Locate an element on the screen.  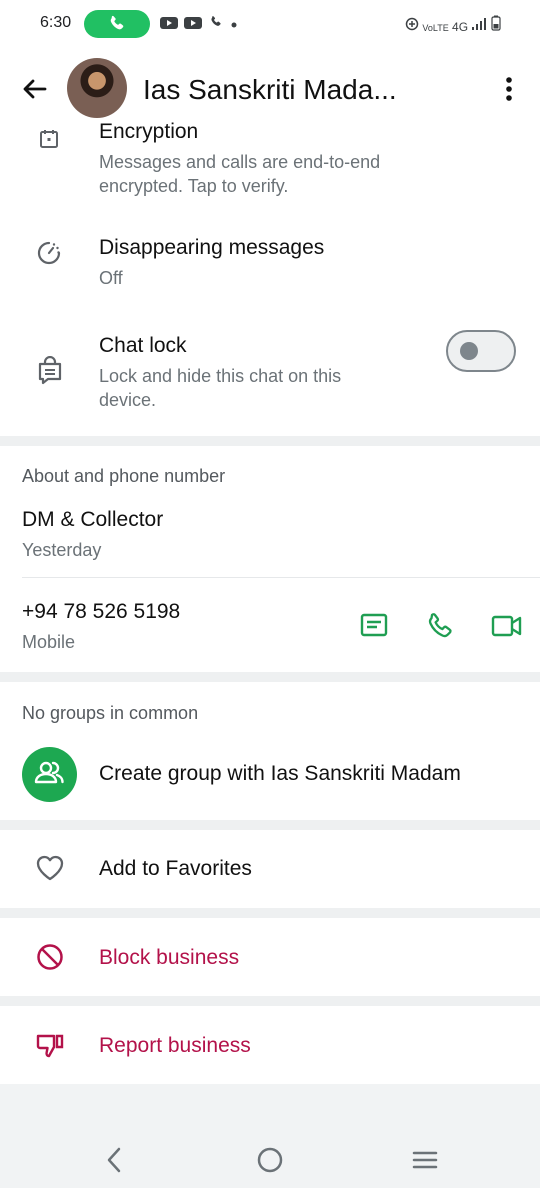
favorites-label: Add to Favorites is located at coordinates (175, 868).